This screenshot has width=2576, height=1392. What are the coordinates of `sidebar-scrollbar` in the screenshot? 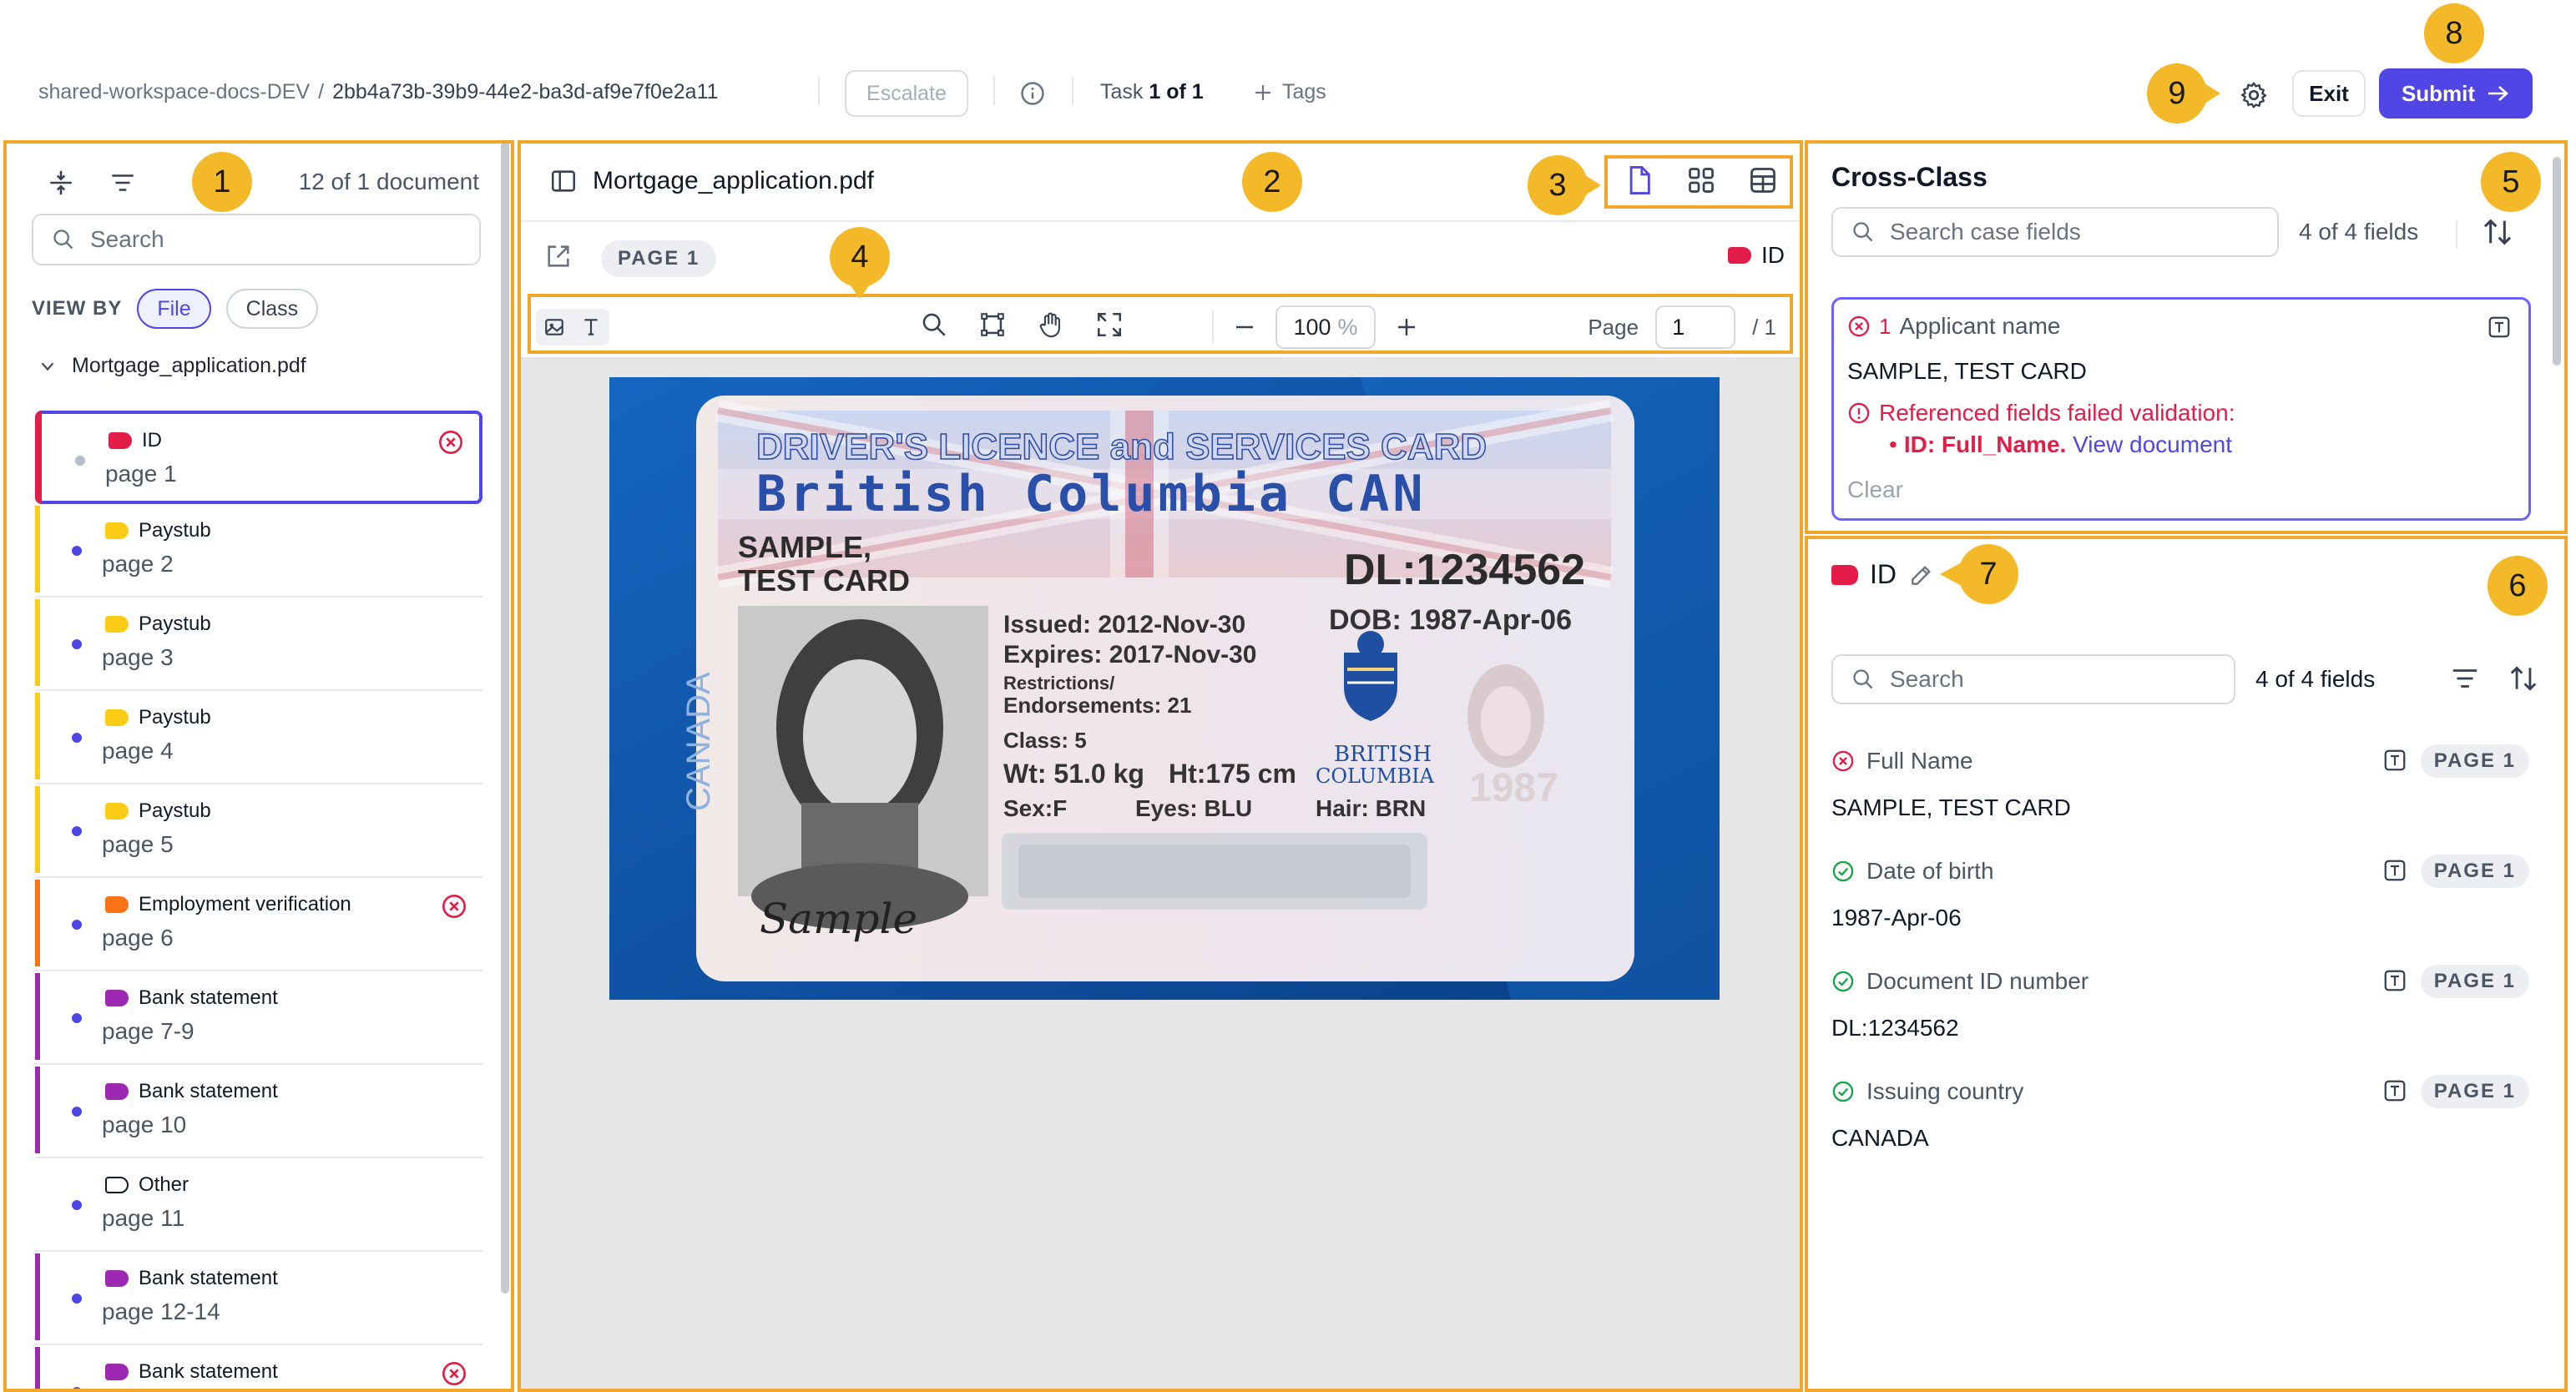 It's located at (505, 718).